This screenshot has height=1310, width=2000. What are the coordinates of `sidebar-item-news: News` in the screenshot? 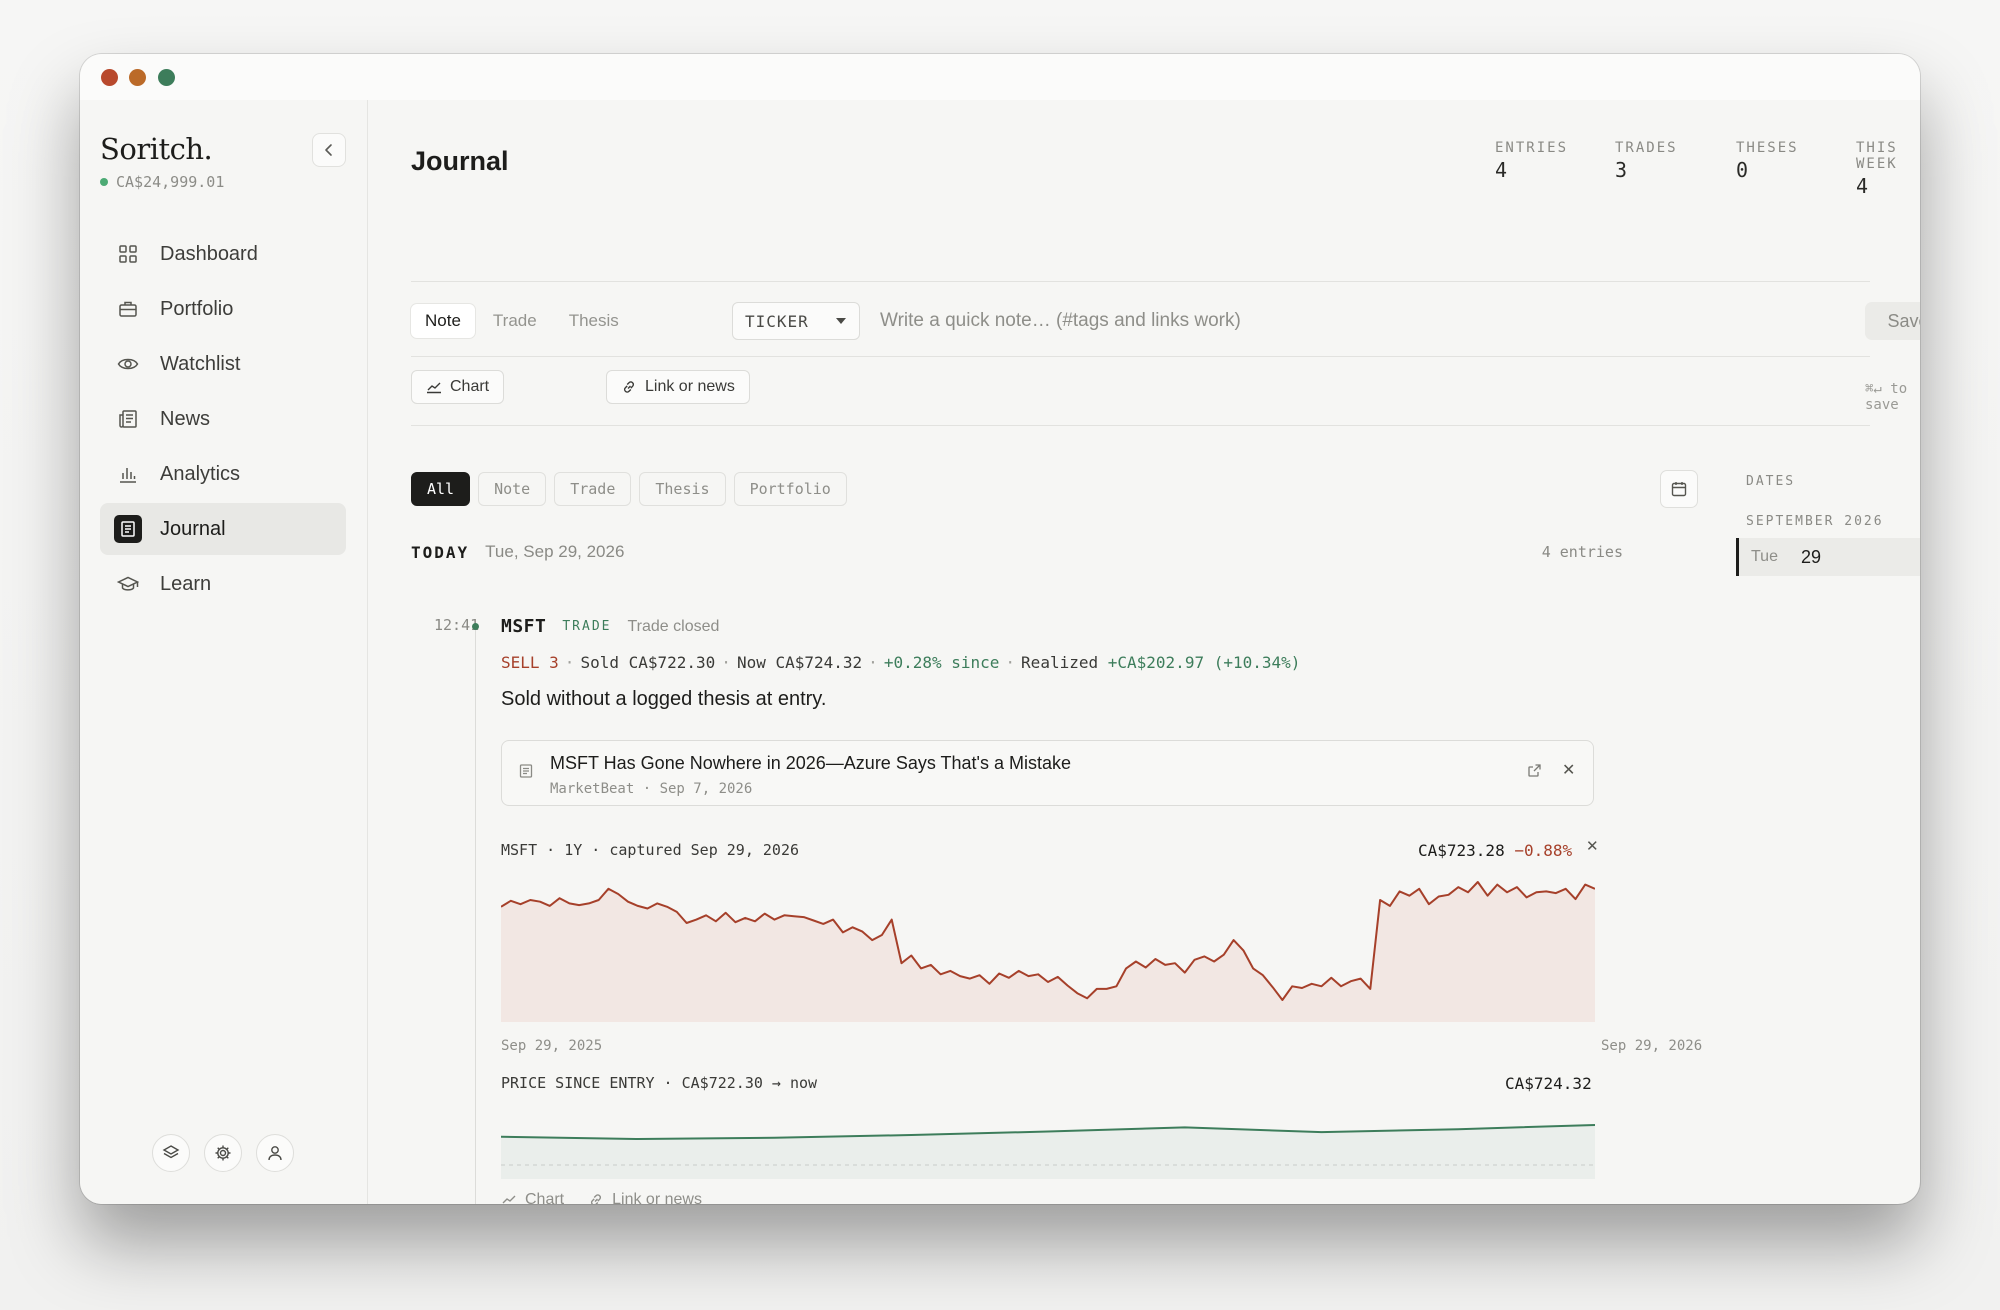 It's located at (223, 419).